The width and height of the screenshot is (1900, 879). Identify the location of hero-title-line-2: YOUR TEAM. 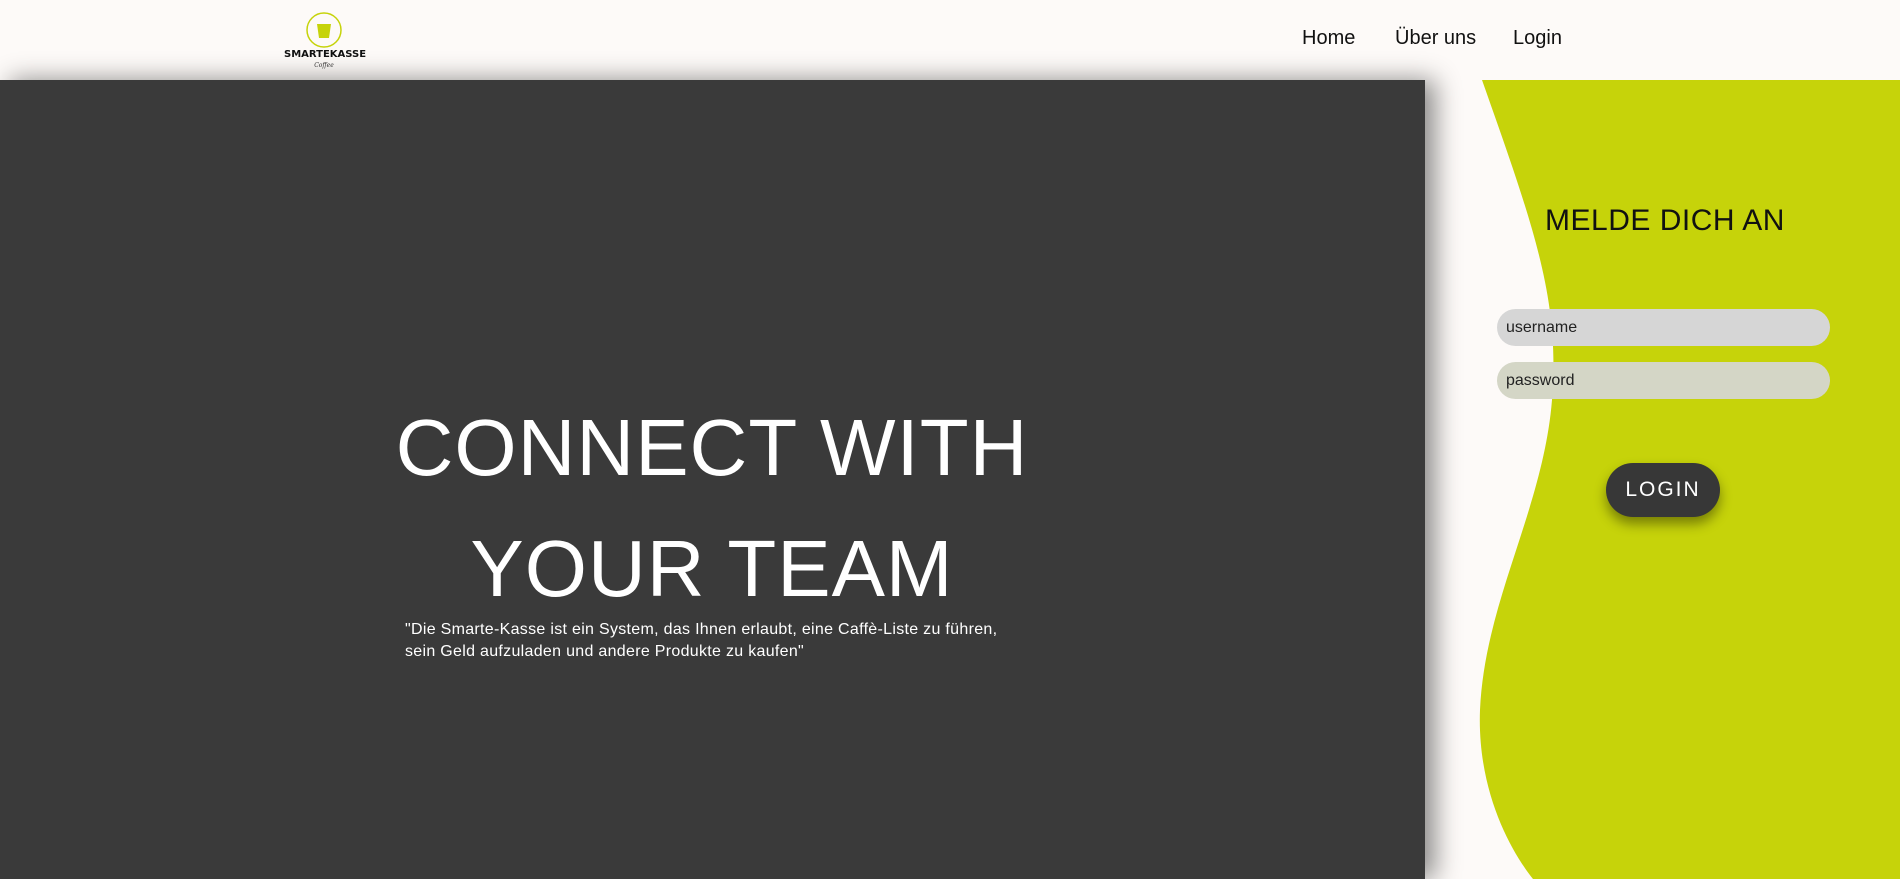
(712, 568).